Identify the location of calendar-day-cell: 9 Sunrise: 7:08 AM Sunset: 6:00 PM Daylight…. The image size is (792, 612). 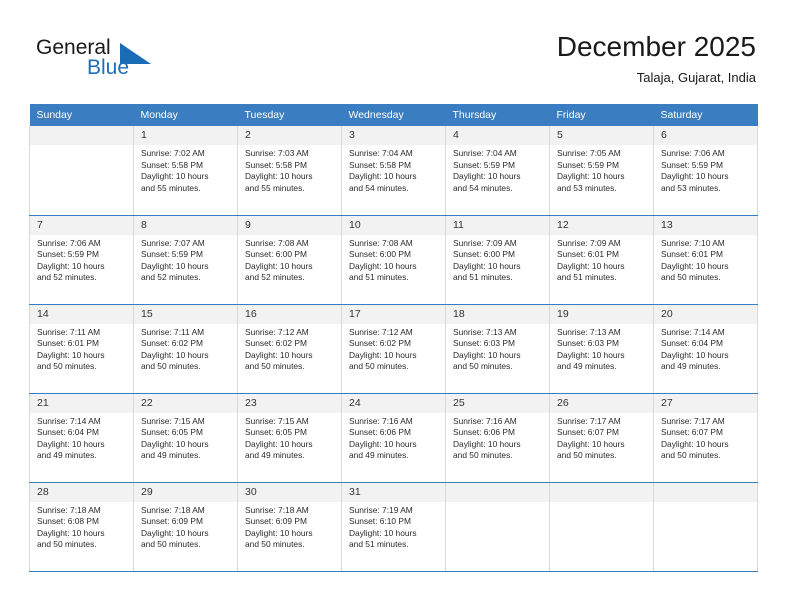
(289, 260).